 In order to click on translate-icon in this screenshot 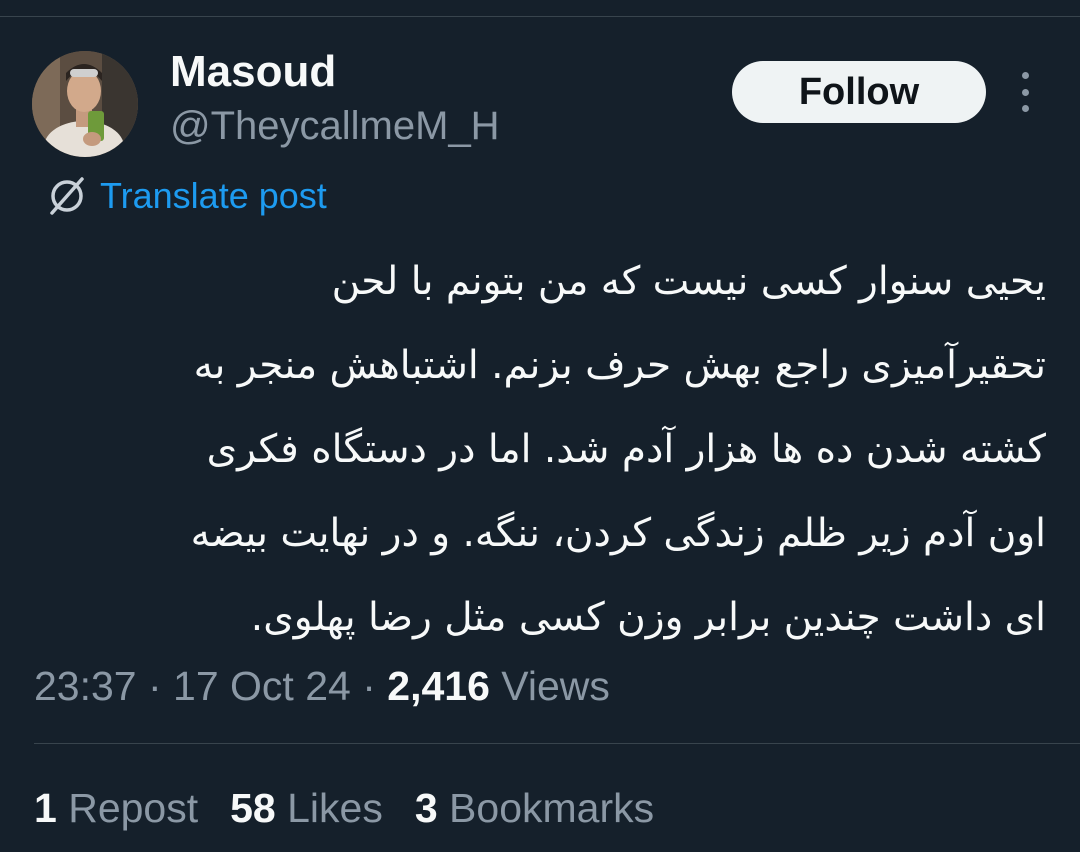, I will do `click(67, 196)`.